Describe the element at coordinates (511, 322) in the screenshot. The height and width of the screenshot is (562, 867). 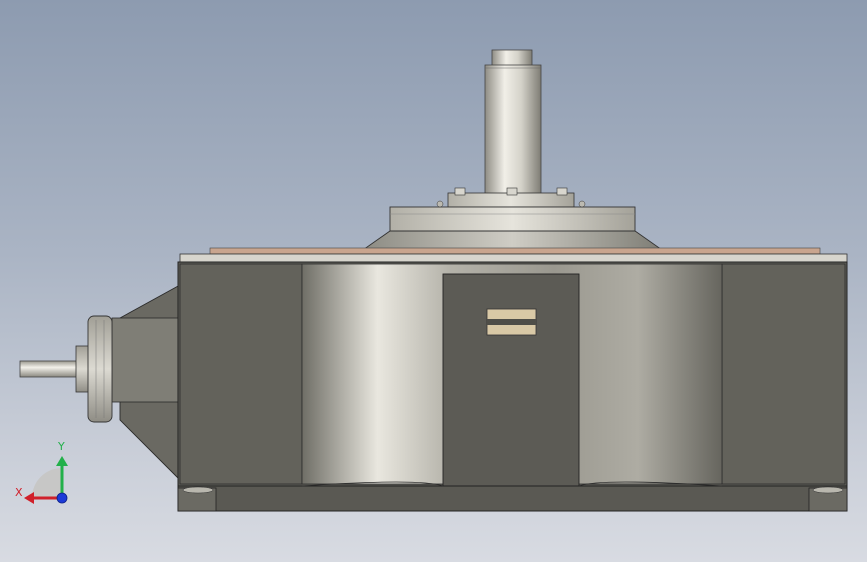
I see `nameplate` at that location.